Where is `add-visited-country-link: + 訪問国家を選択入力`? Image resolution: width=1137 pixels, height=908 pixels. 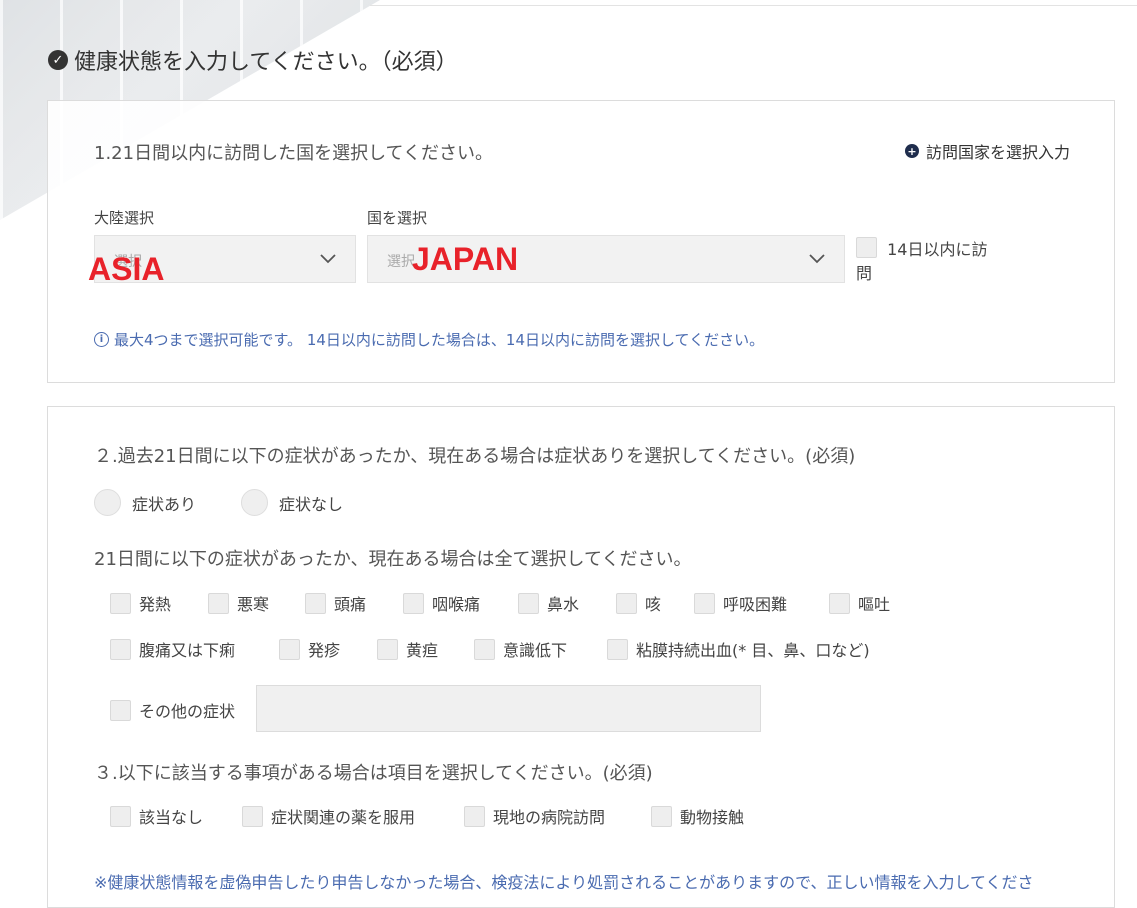 add-visited-country-link: + 訪問国家を選択入力 is located at coordinates (987, 151).